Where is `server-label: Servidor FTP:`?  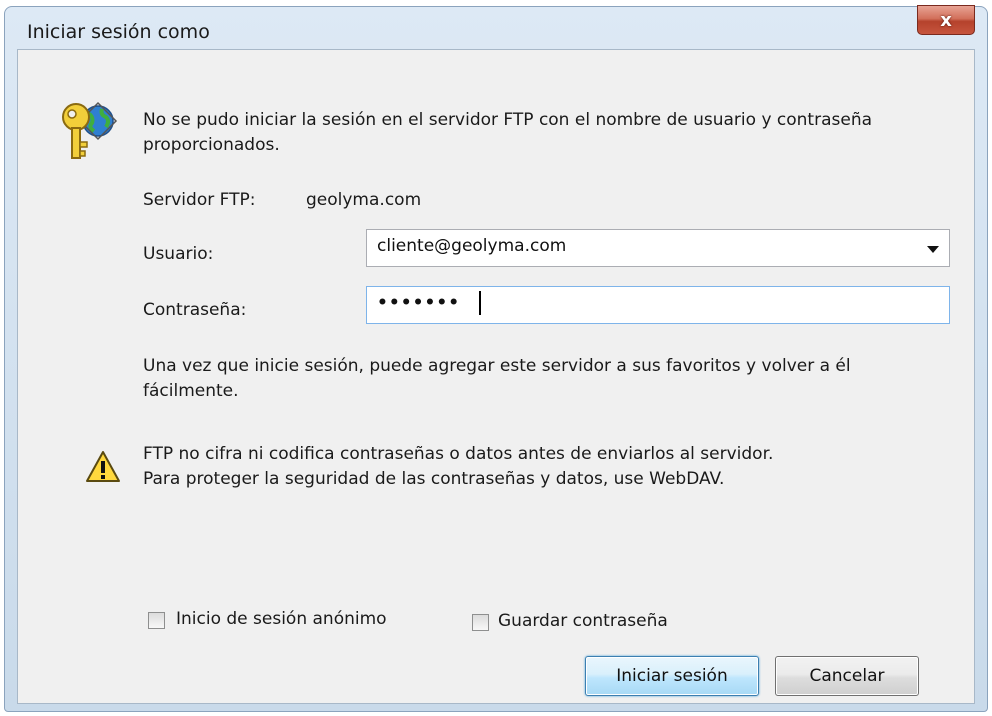
server-label: Servidor FTP: is located at coordinates (199, 200).